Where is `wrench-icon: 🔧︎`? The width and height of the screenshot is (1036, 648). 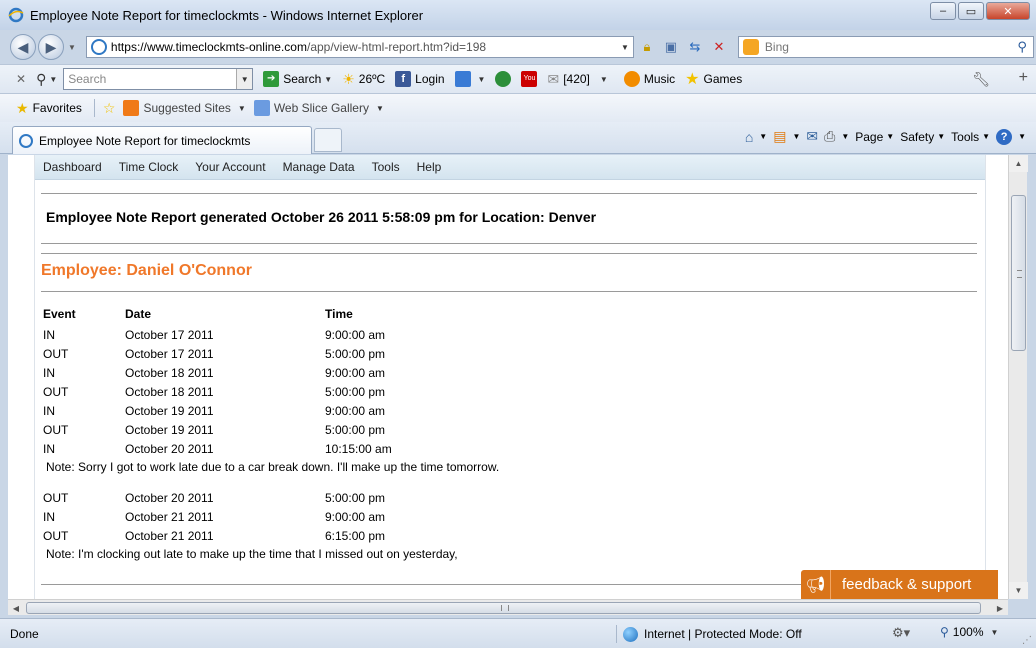 wrench-icon: 🔧︎ is located at coordinates (981, 79).